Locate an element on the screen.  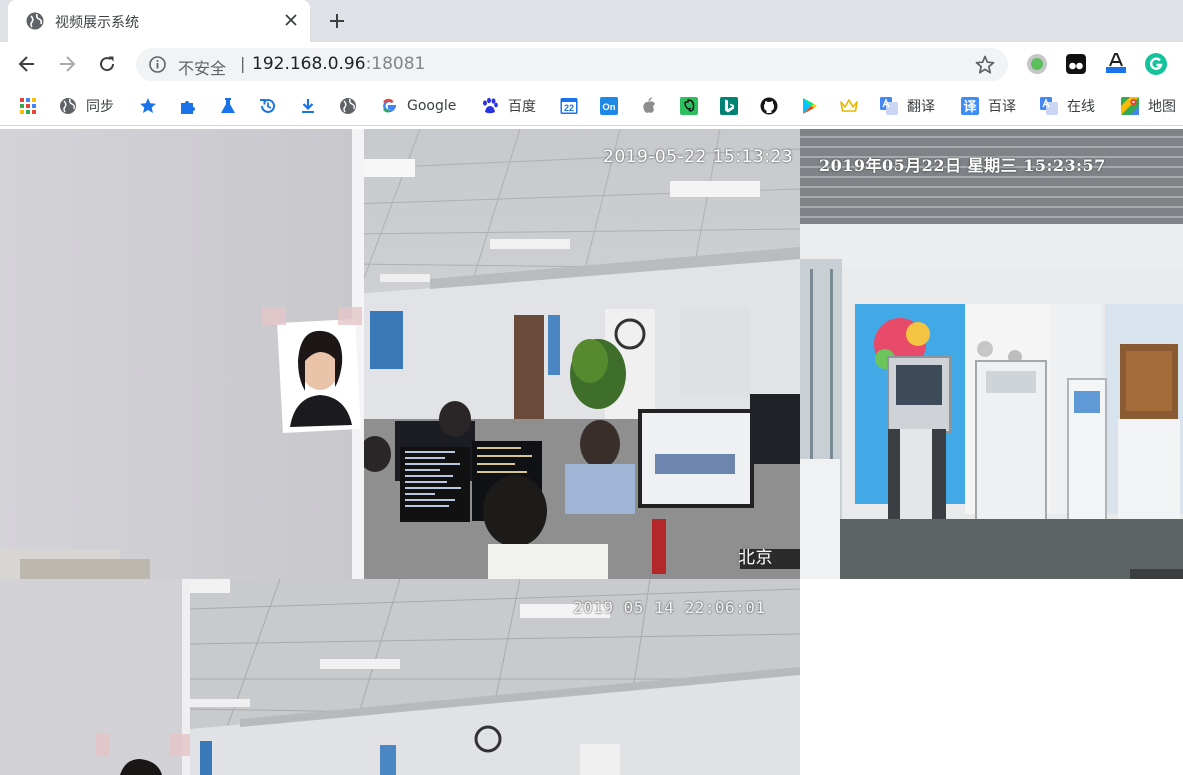
bookmark-extensions is located at coordinates (188, 106).